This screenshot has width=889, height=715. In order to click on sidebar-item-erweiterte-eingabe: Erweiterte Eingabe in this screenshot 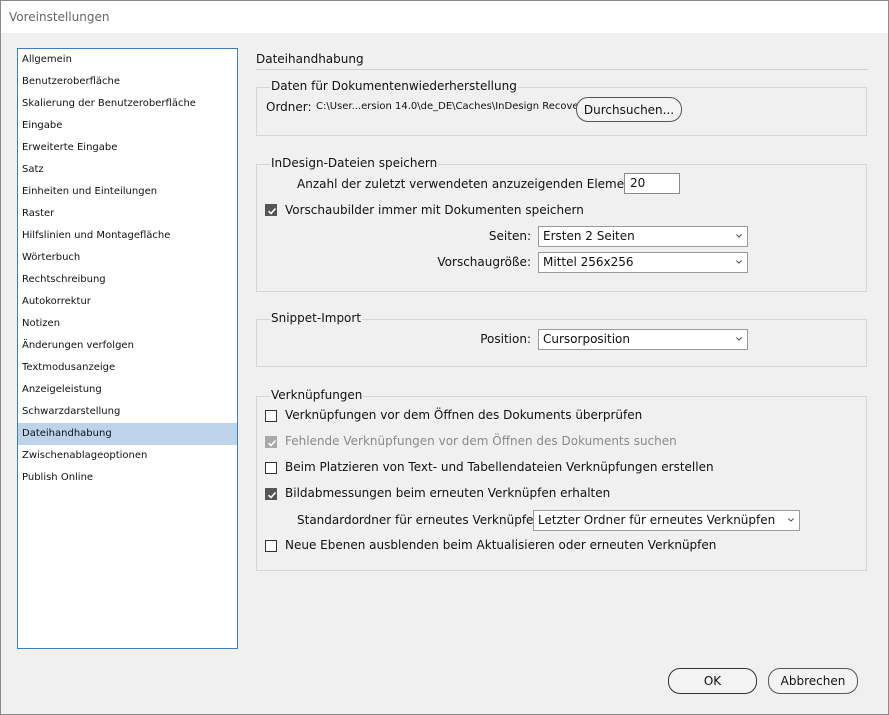, I will do `click(127, 148)`.